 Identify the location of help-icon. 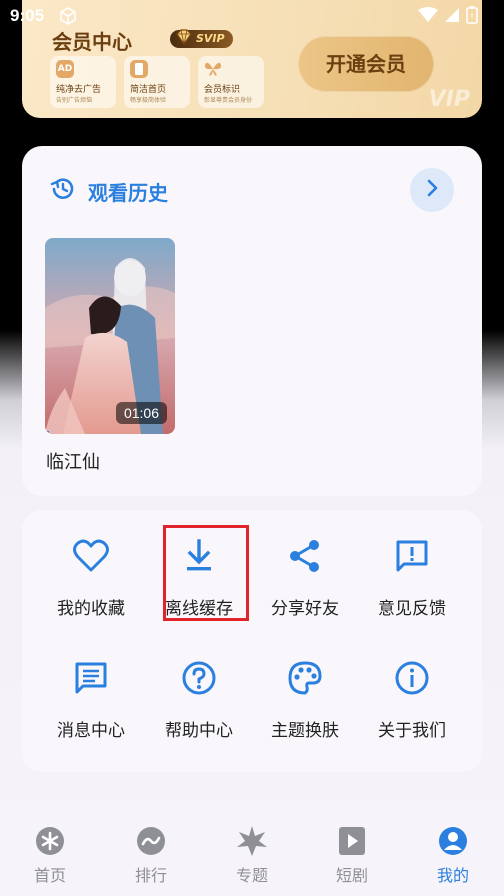
(199, 678).